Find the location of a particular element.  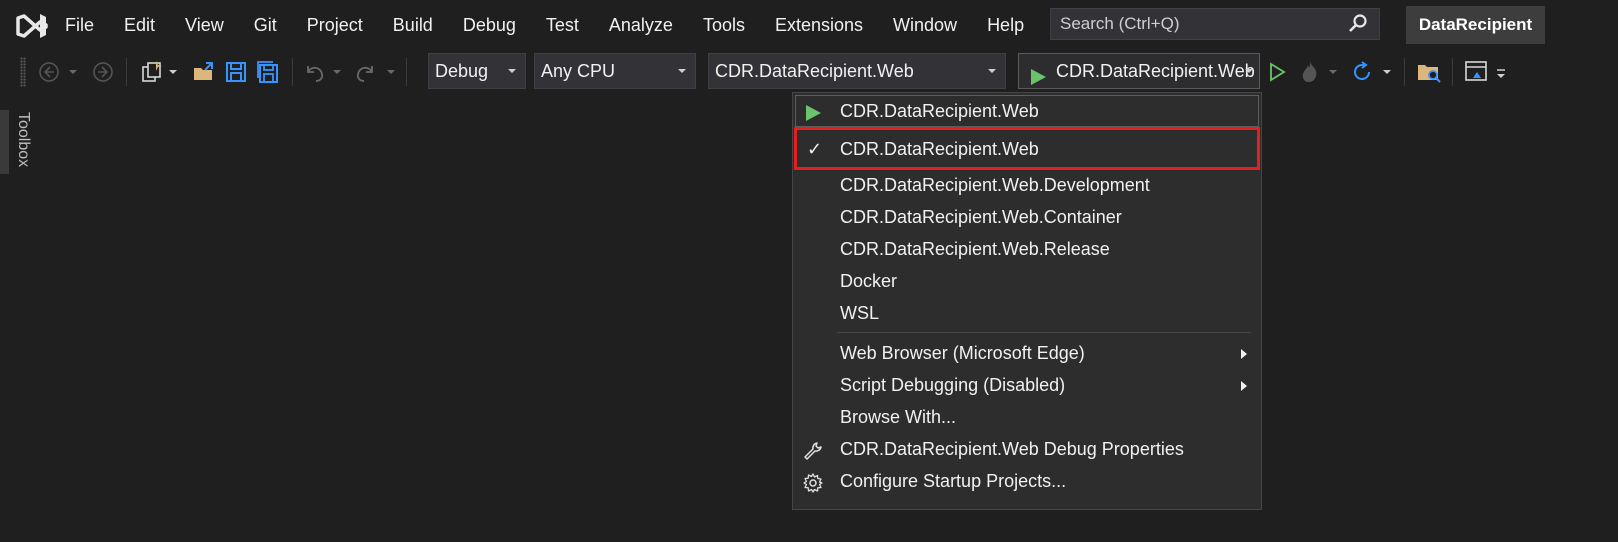

menu-file: File is located at coordinates (79, 25).